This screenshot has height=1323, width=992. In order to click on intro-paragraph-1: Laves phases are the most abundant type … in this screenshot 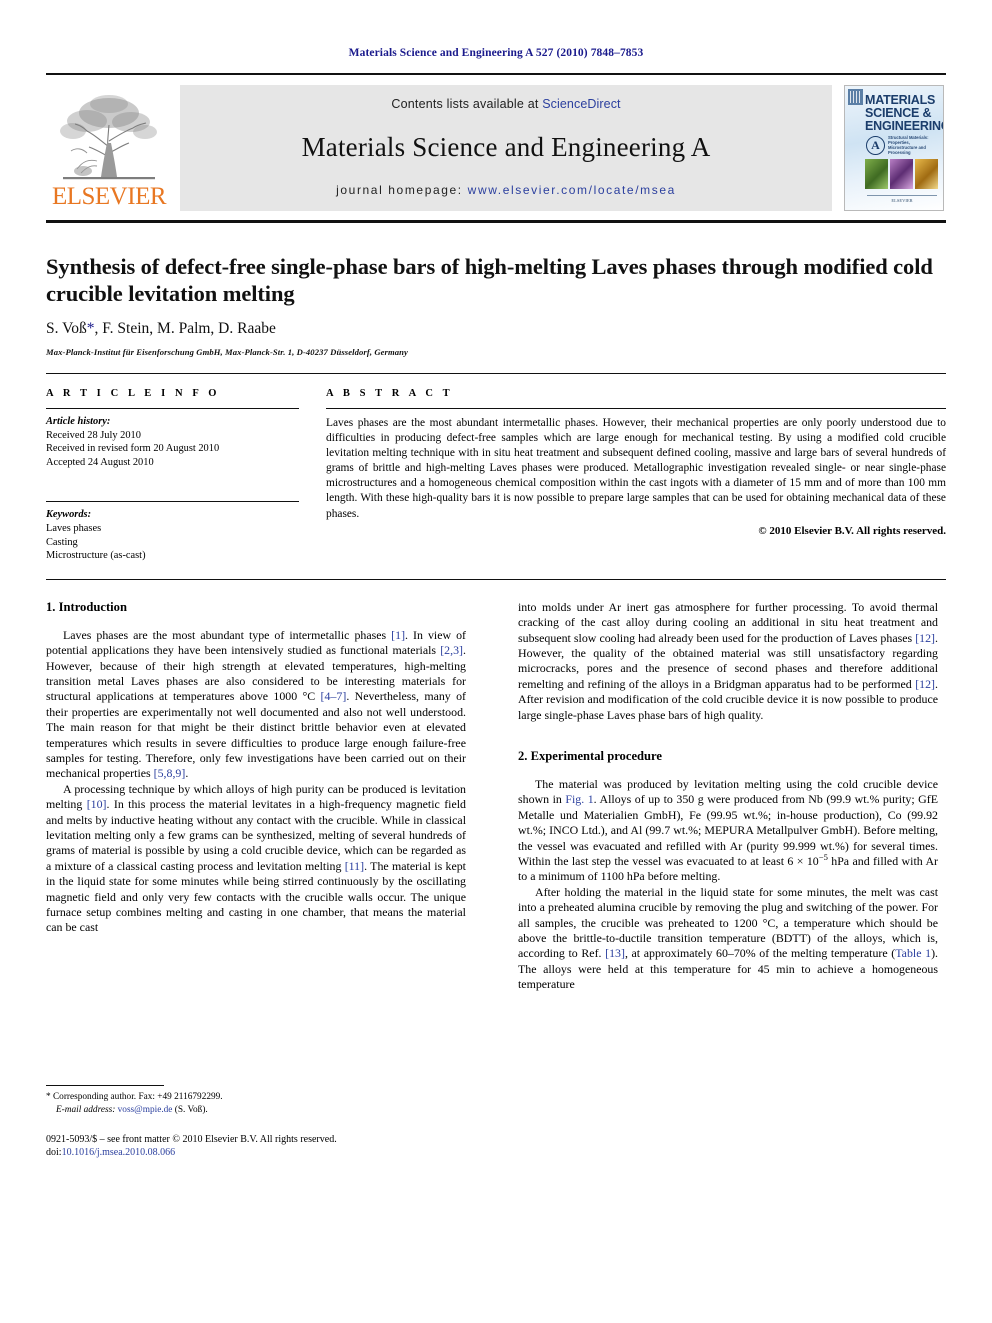, I will do `click(256, 705)`.